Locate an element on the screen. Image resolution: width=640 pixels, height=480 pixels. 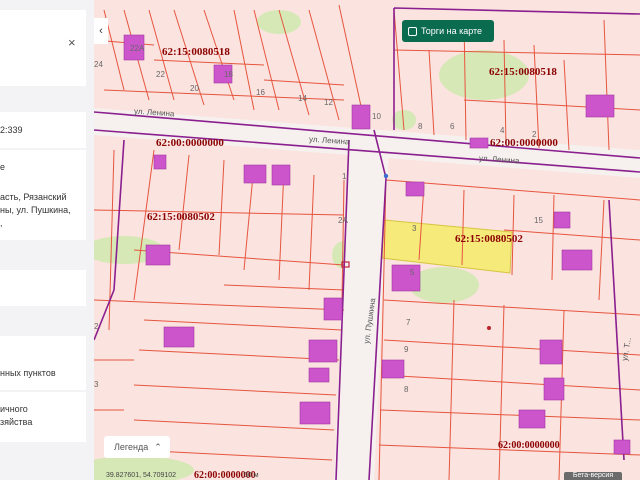
house-number: 9 is located at coordinates (406, 349).